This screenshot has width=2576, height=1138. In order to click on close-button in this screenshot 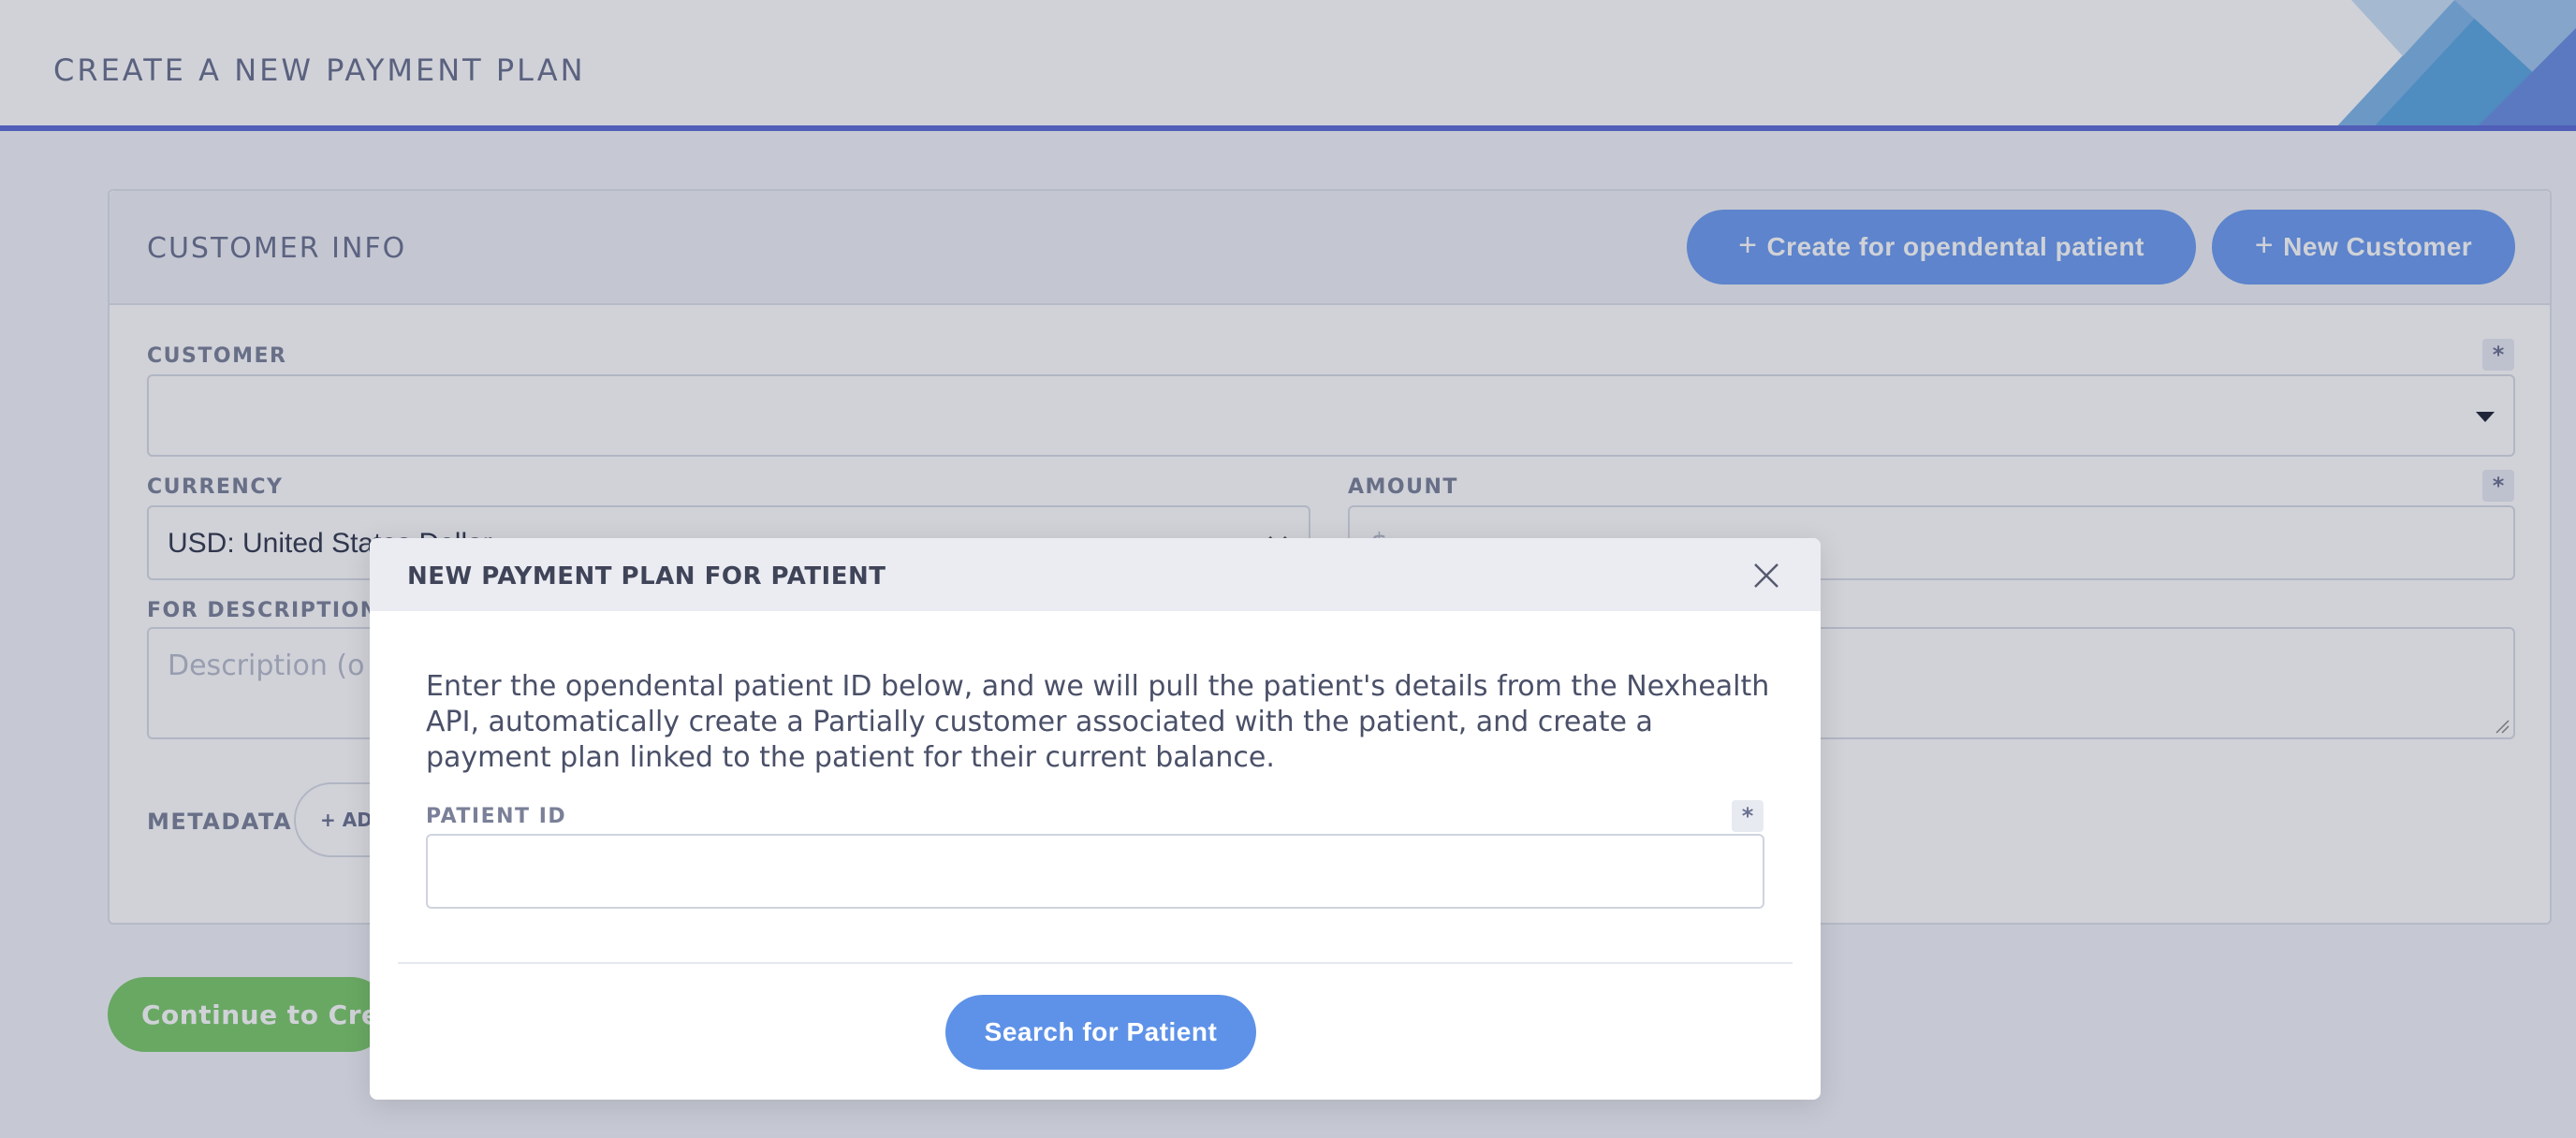, I will do `click(1766, 575)`.